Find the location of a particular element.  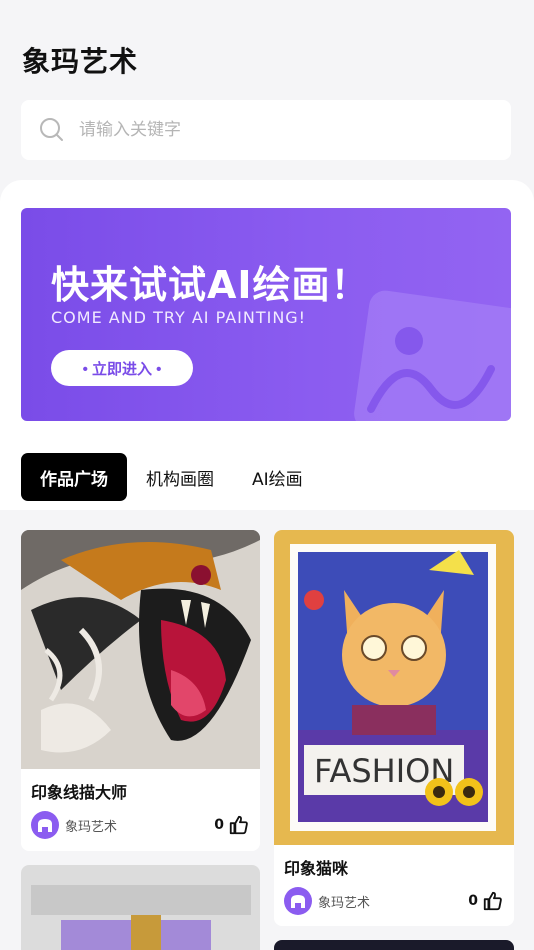

app-title: 象玛艺术 is located at coordinates (80, 61).